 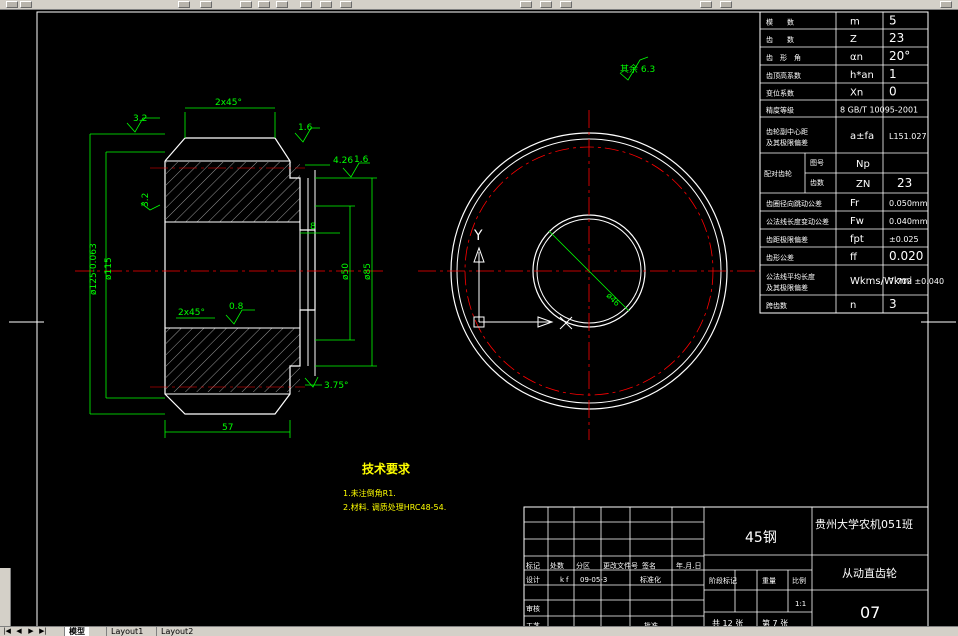 What do you see at coordinates (863, 164) in the screenshot?
I see `param-symbol: Np` at bounding box center [863, 164].